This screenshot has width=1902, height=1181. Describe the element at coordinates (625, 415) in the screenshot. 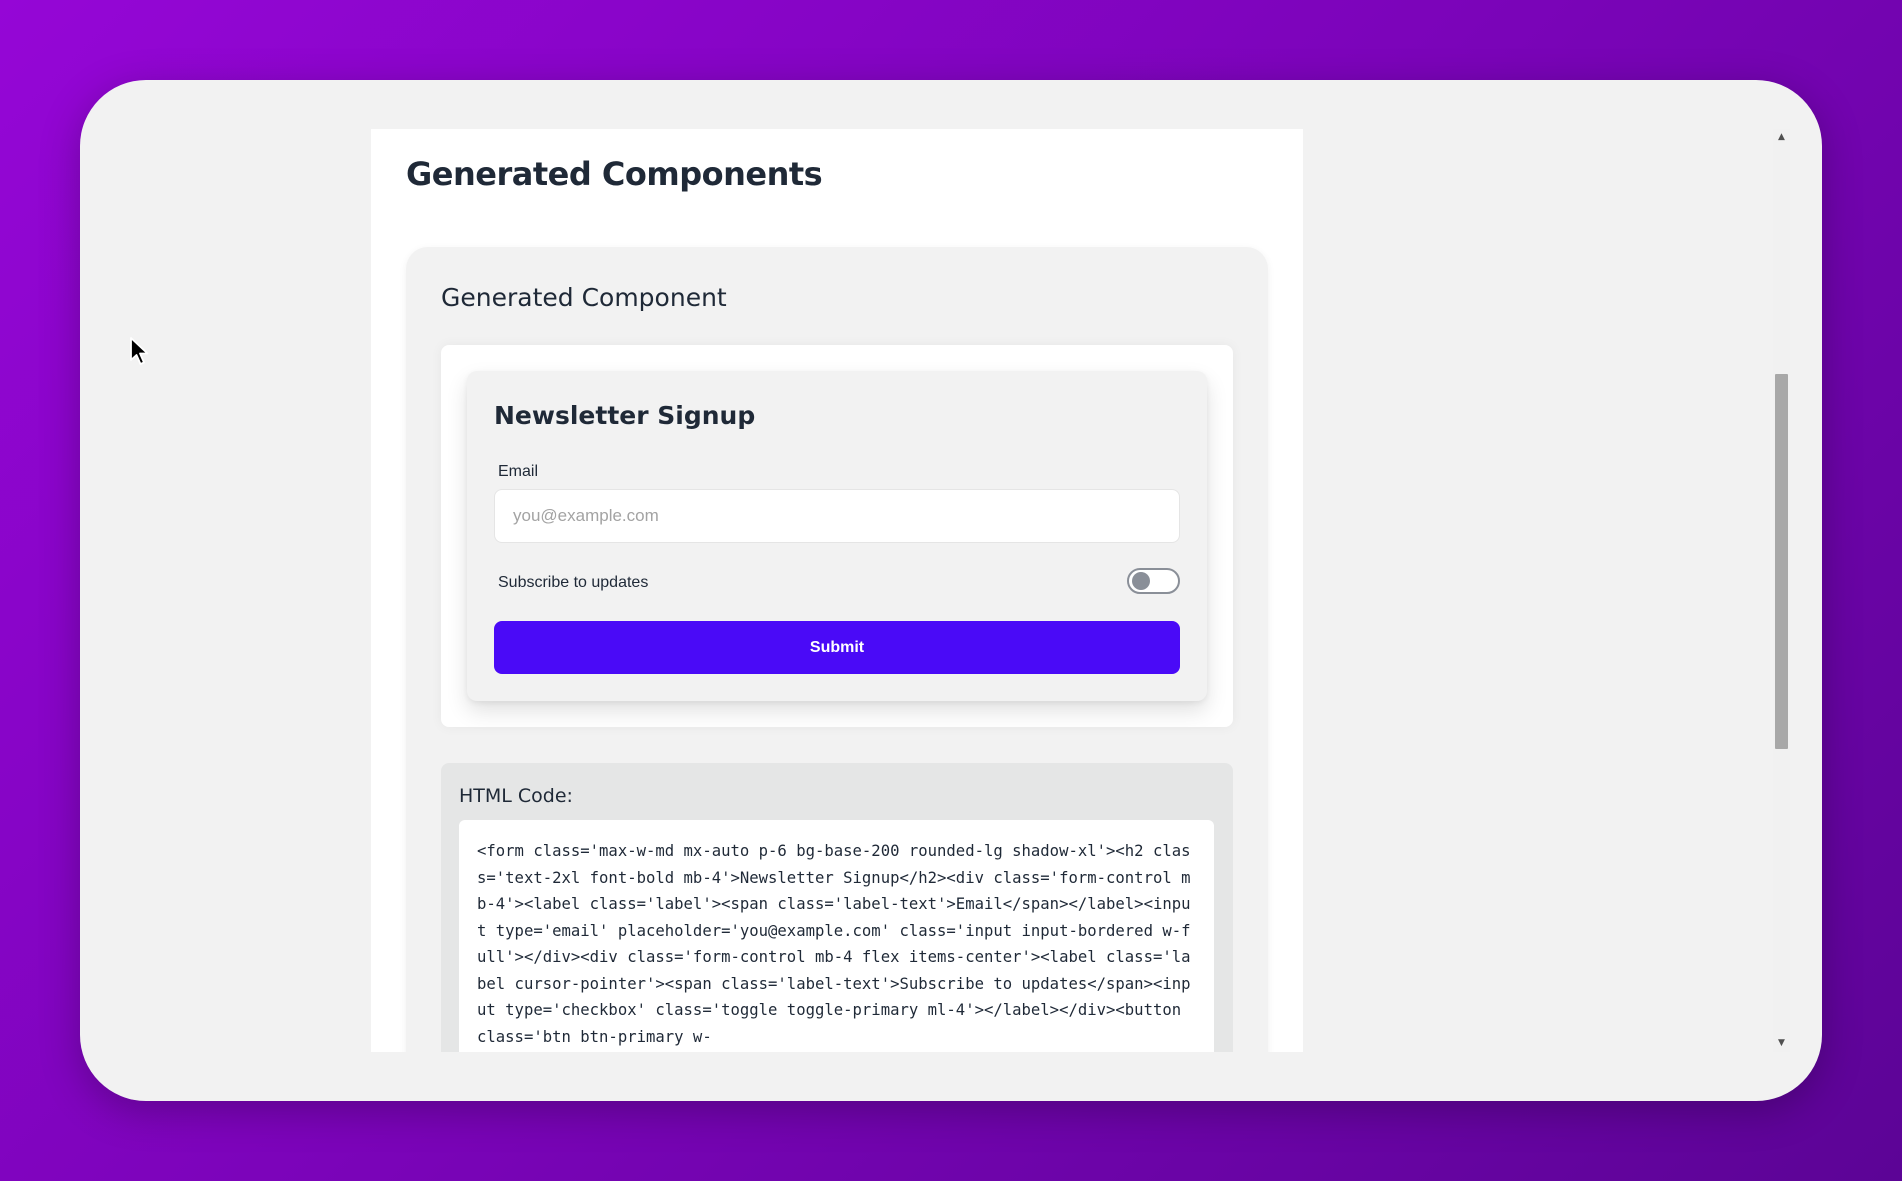

I see `form-title: Newsletter Signup` at that location.